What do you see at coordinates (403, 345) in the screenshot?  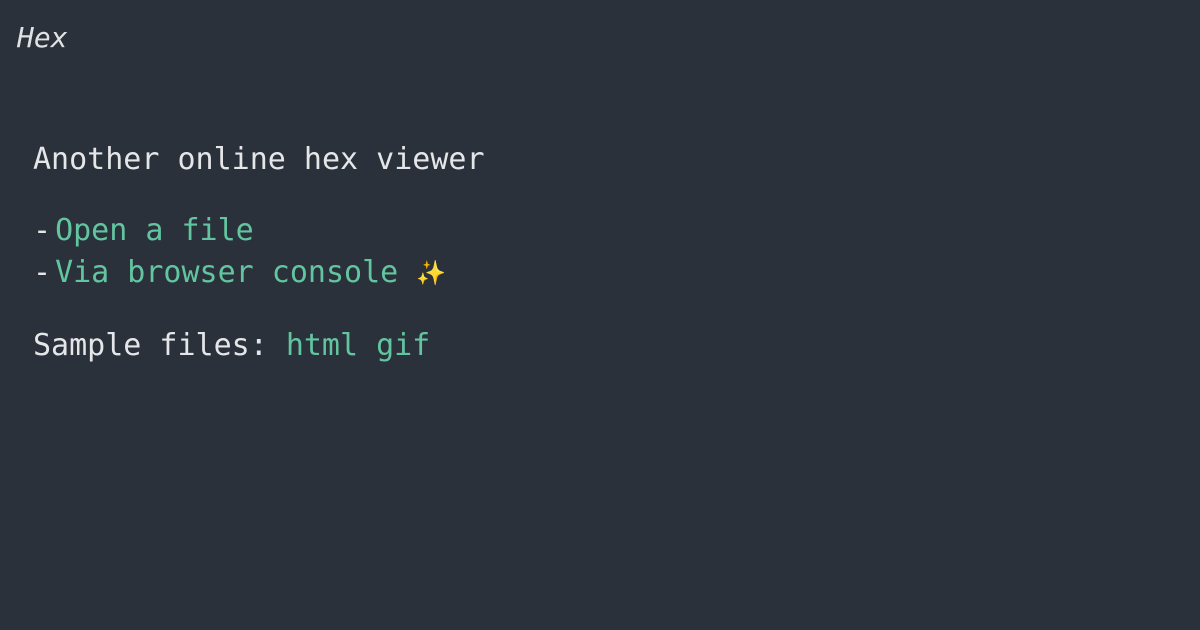 I see `sample-gif-link: gif` at bounding box center [403, 345].